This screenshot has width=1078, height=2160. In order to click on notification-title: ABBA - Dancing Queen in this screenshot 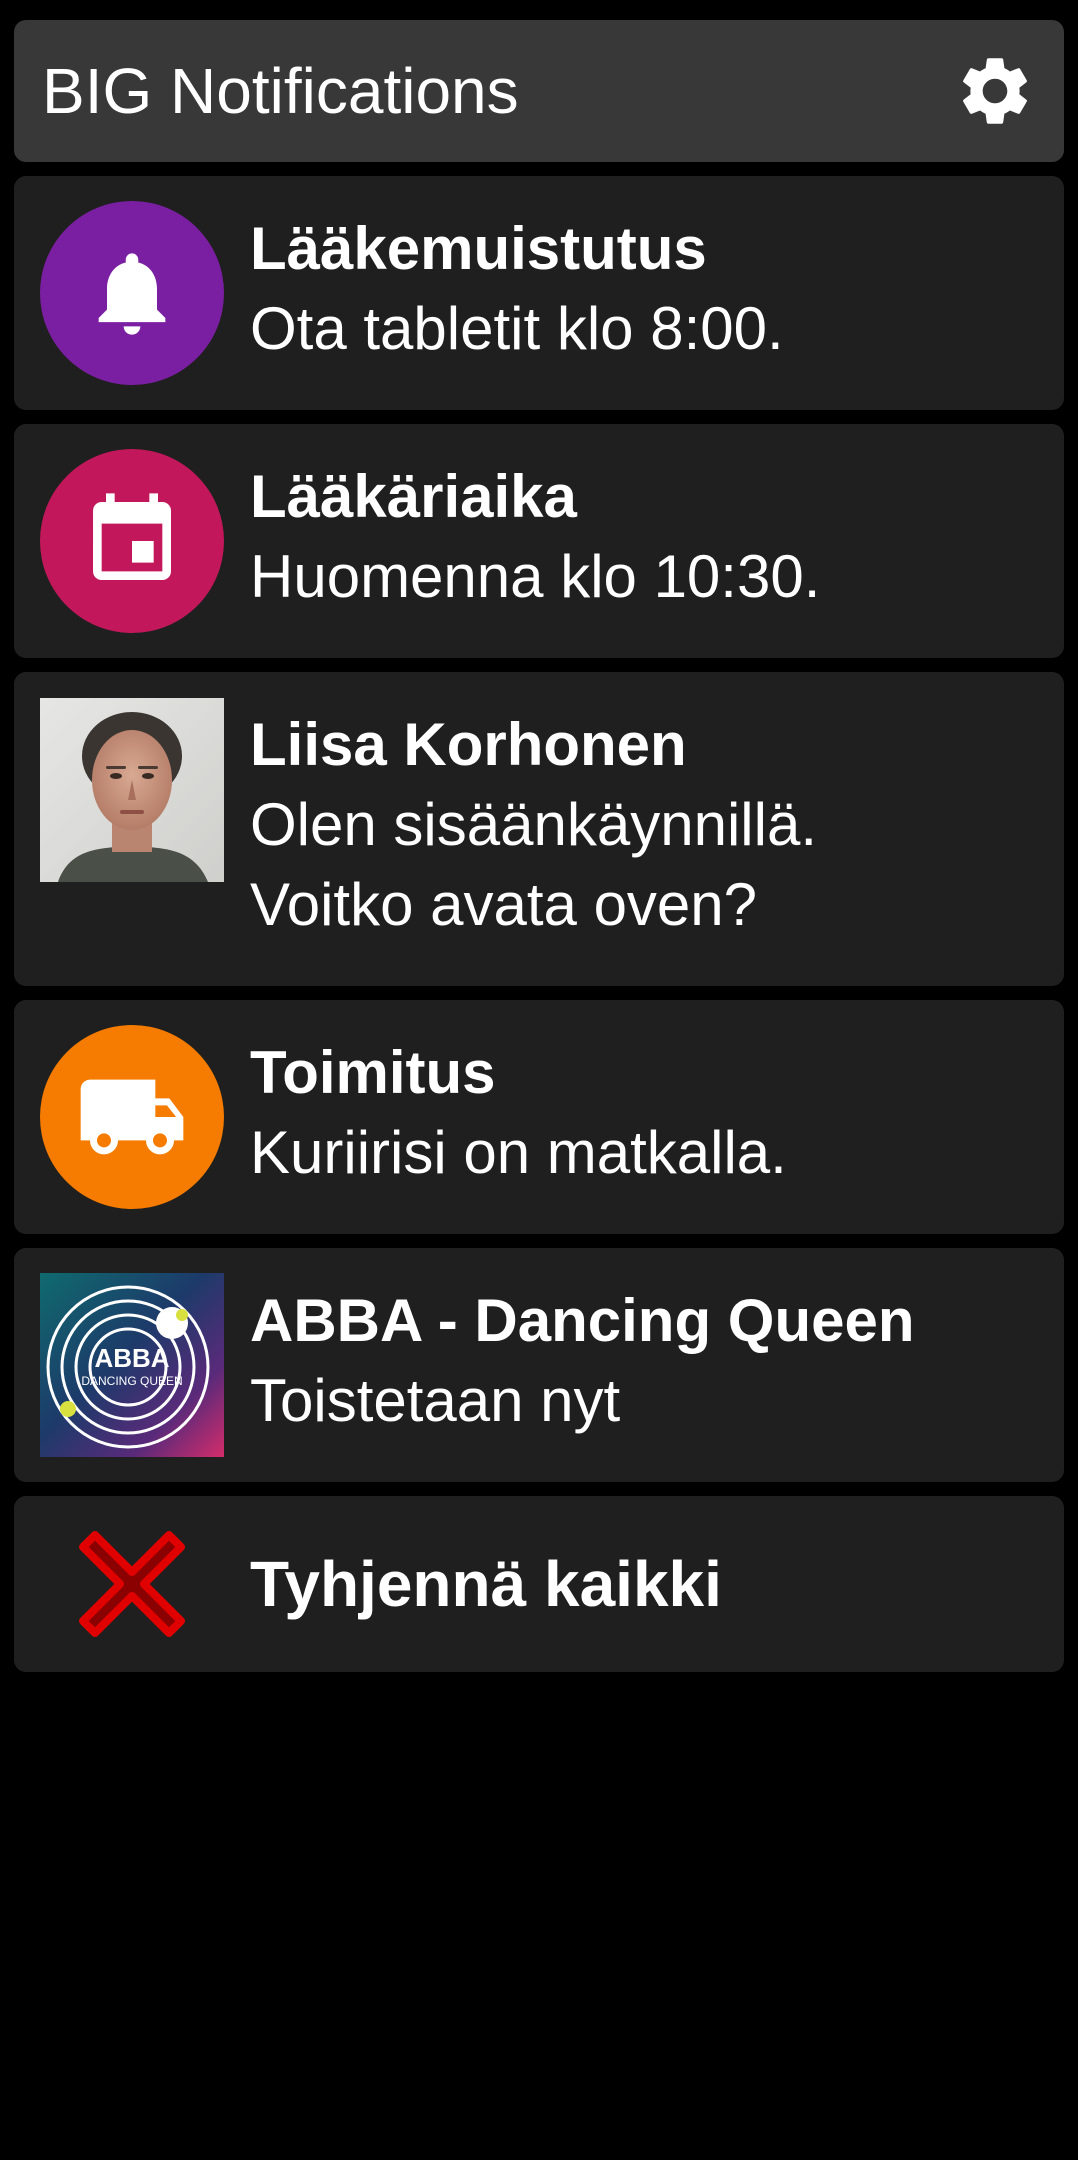, I will do `click(582, 1320)`.